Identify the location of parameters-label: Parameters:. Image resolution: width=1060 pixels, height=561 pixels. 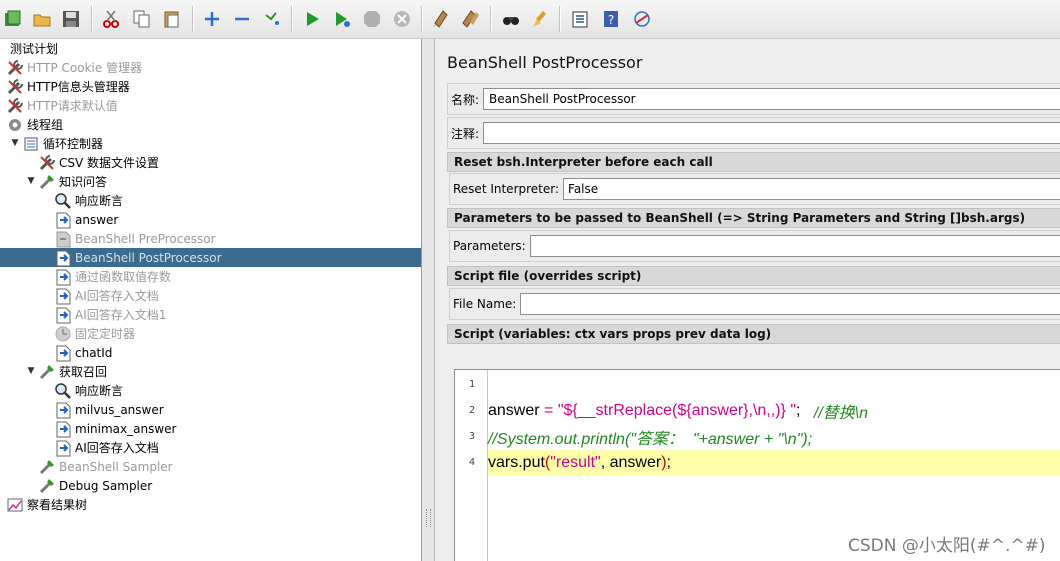
(489, 246).